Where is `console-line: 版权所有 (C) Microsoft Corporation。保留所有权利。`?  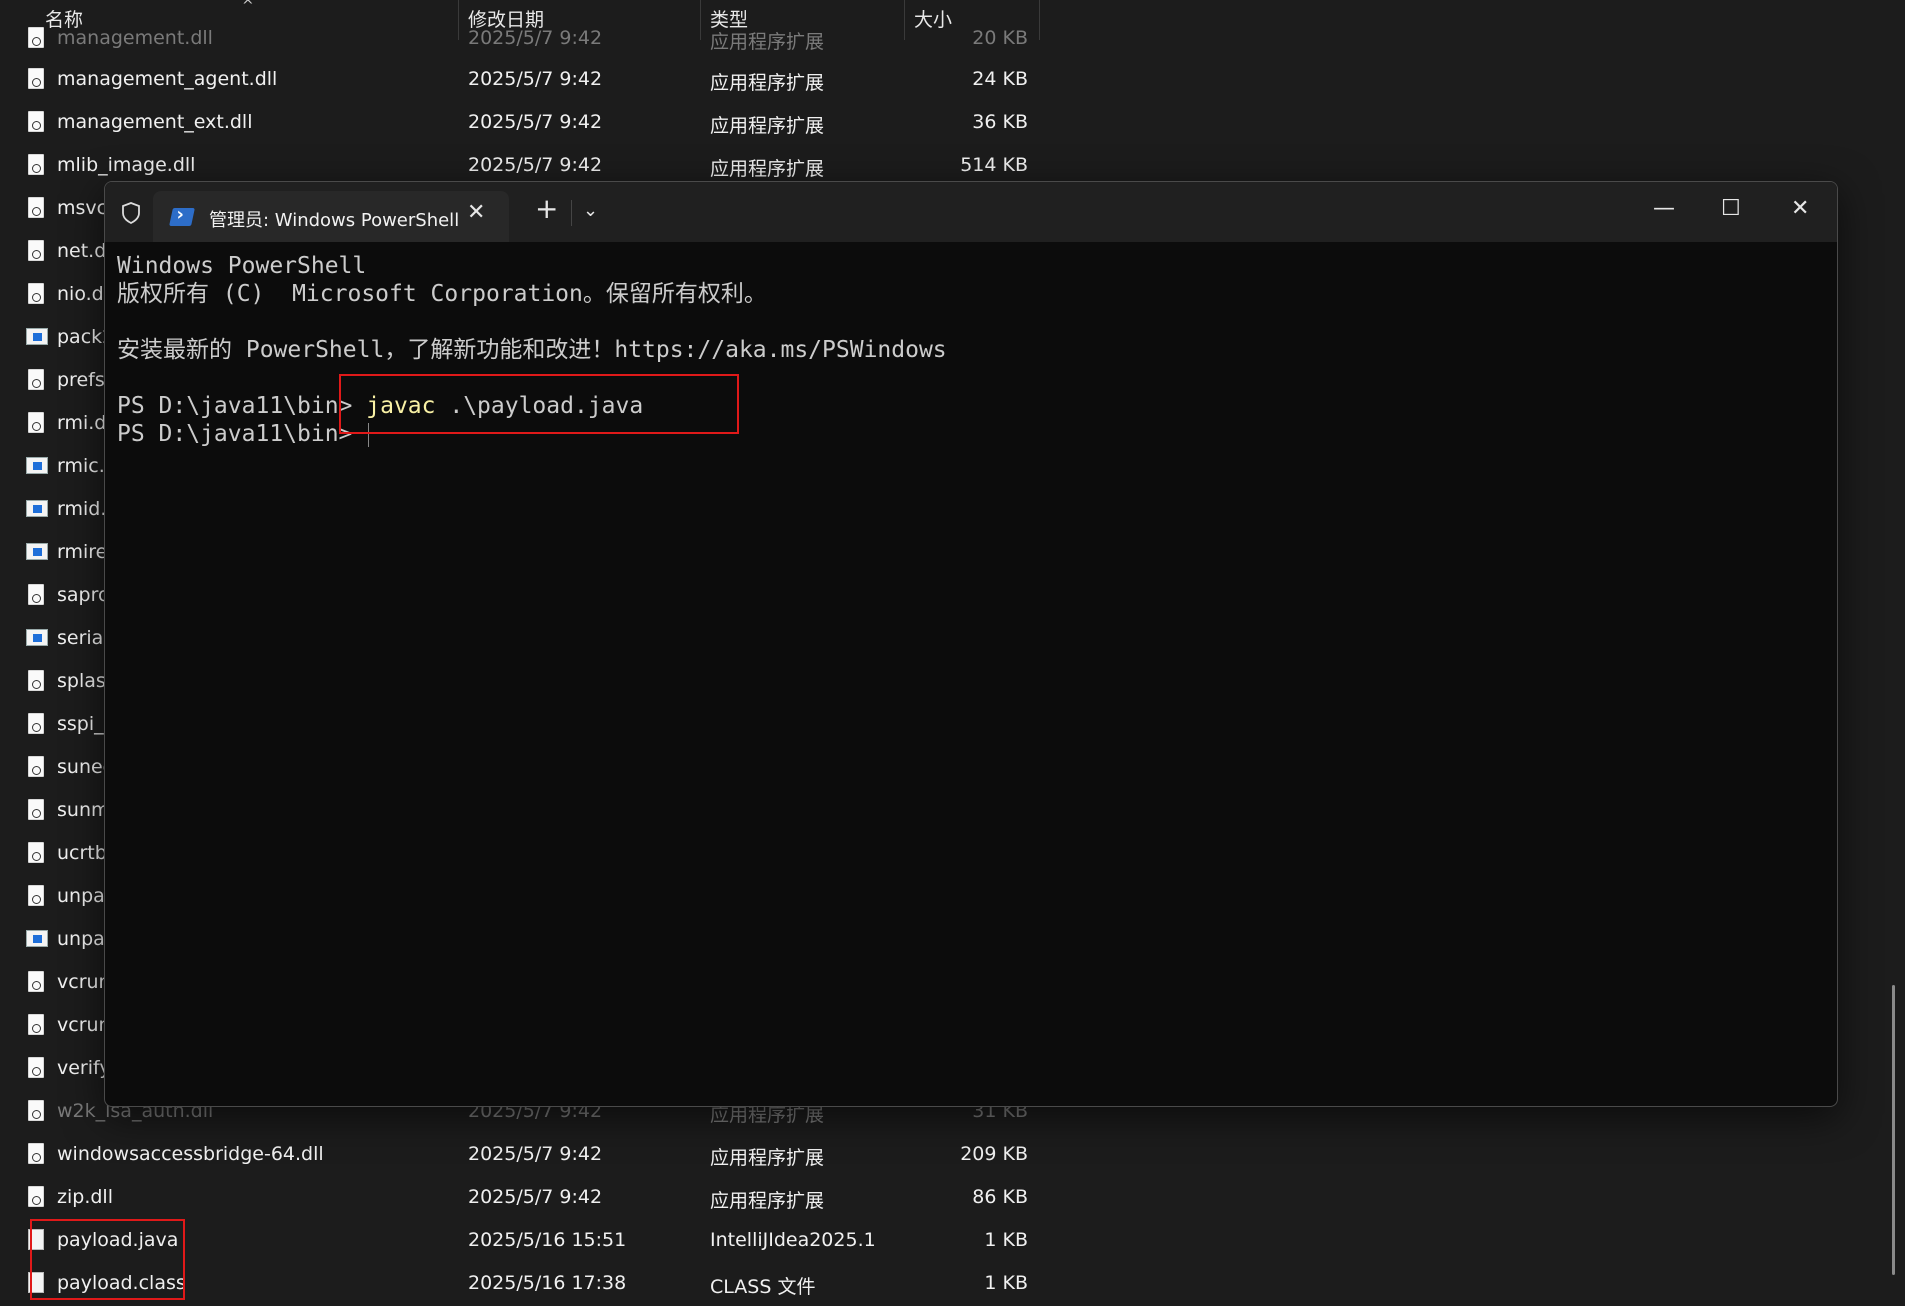
console-line: 版权所有 (C) Microsoft Corporation。保留所有权利。 is located at coordinates (442, 294).